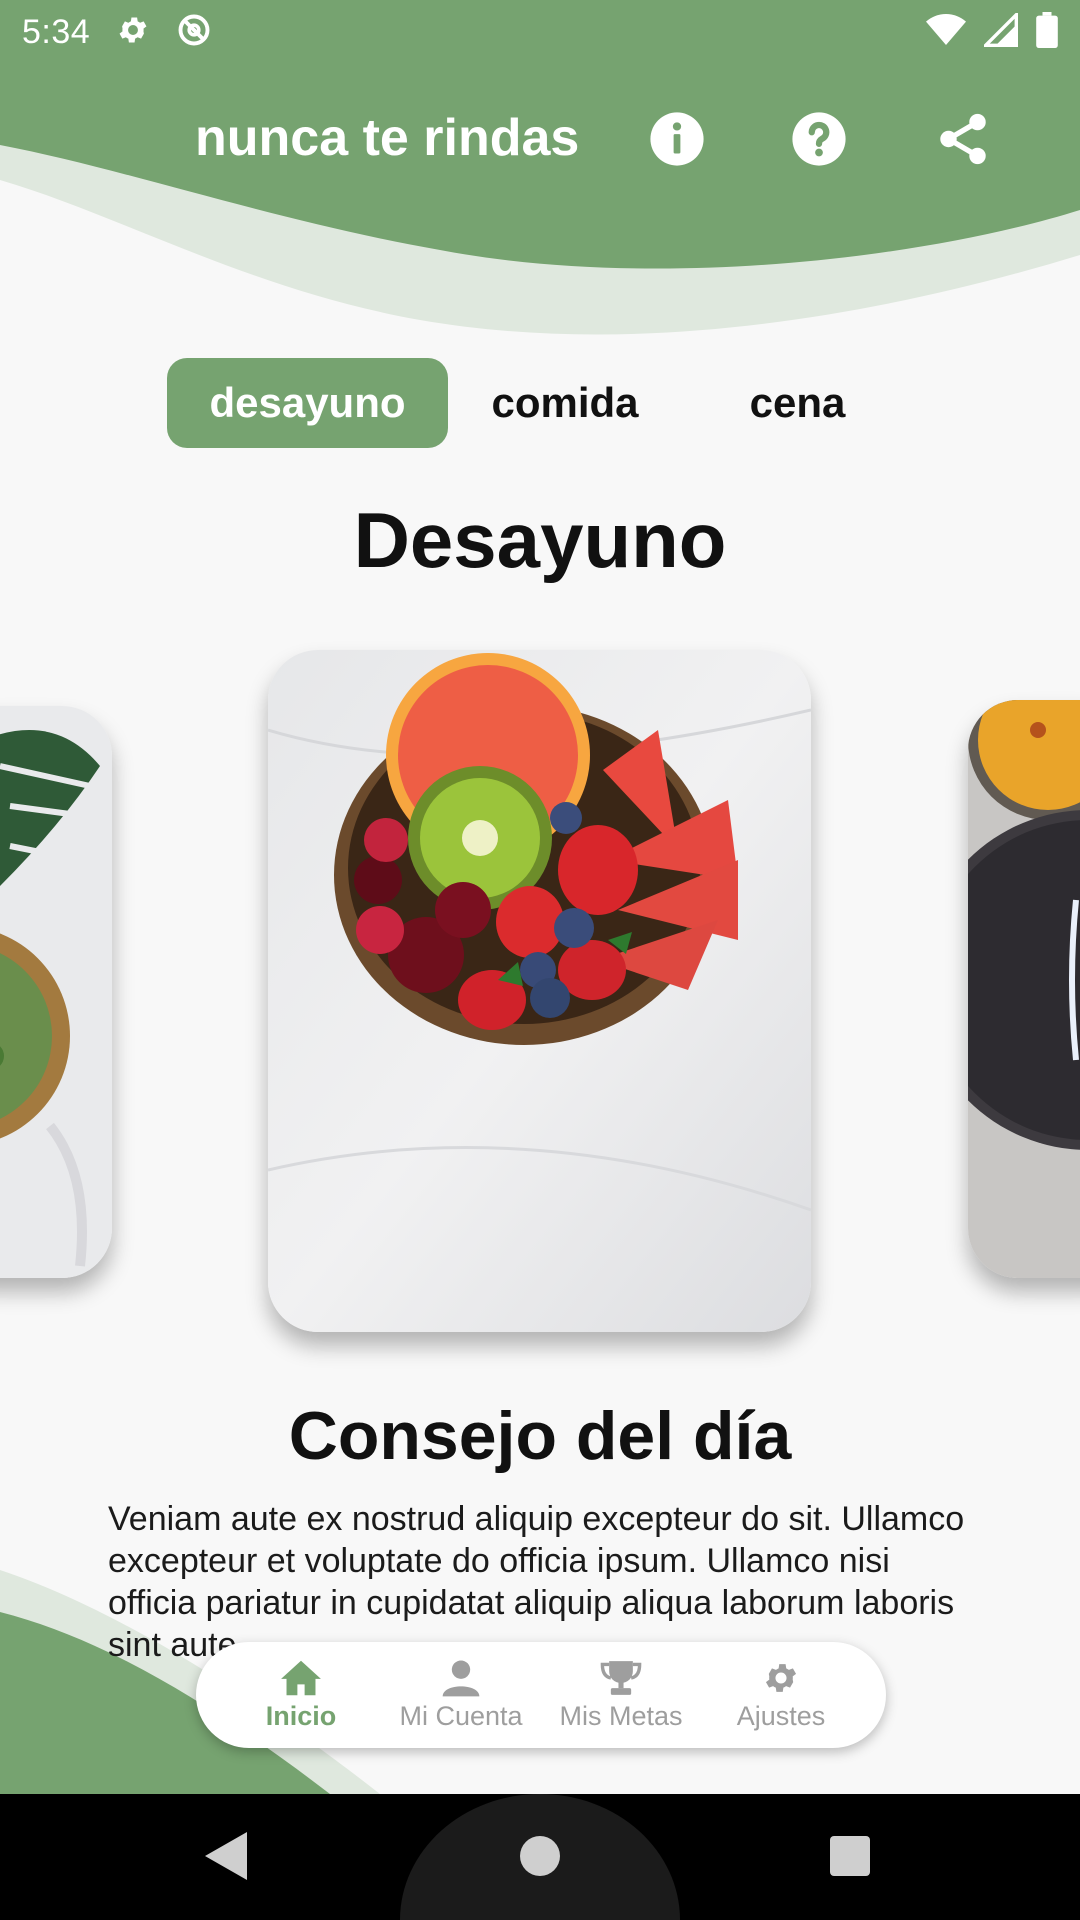 This screenshot has height=1920, width=1080. I want to click on recents-icon, so click(850, 1856).